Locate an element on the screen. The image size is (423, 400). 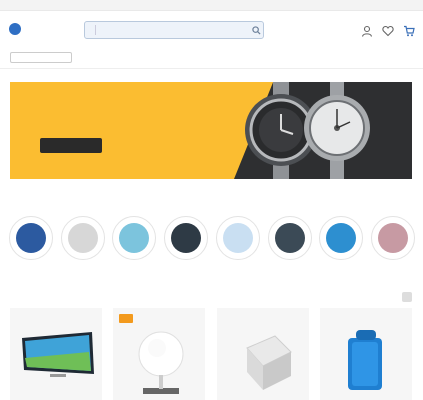
lamp-image is located at coordinates (161, 362).